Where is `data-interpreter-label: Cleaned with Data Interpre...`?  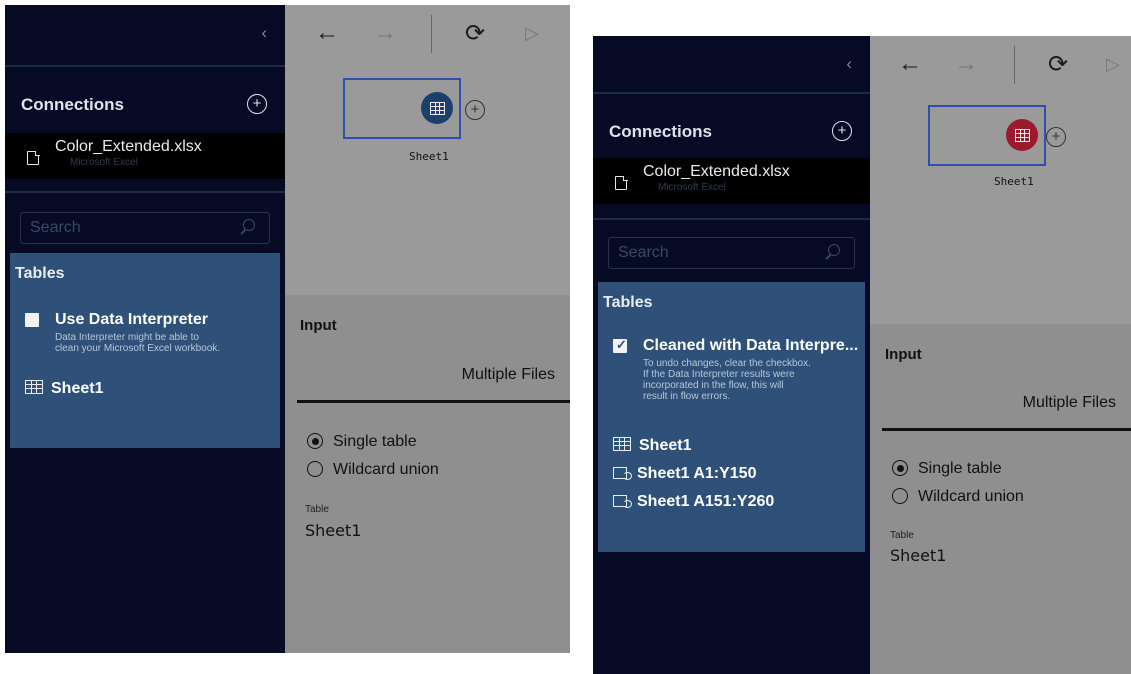 data-interpreter-label: Cleaned with Data Interpre... is located at coordinates (750, 346).